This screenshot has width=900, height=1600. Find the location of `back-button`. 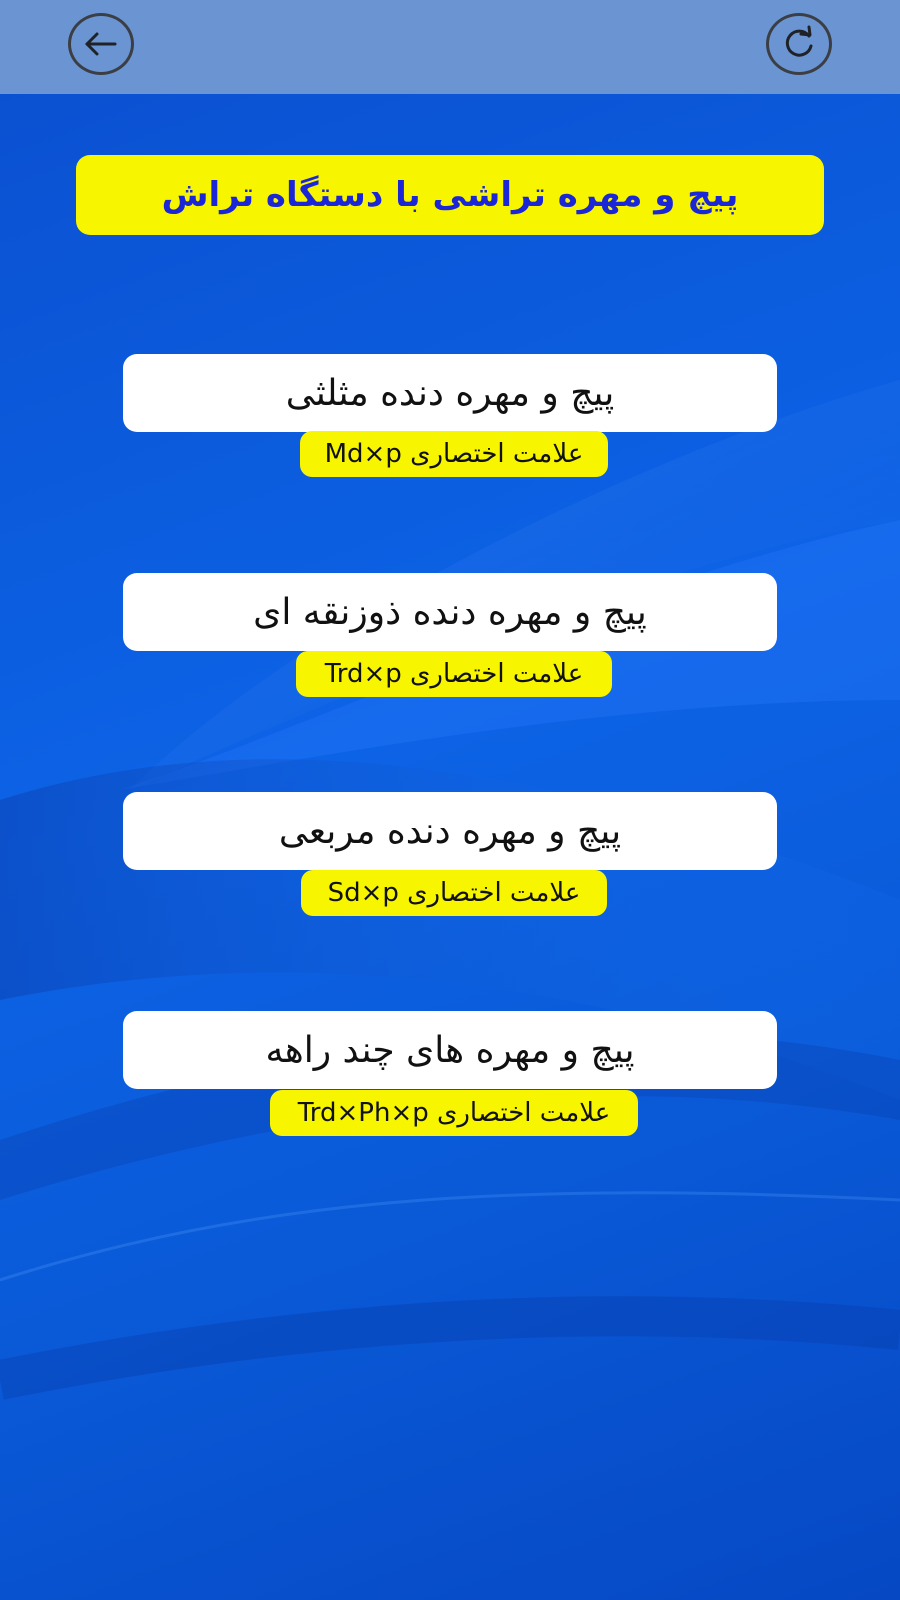

back-button is located at coordinates (101, 44).